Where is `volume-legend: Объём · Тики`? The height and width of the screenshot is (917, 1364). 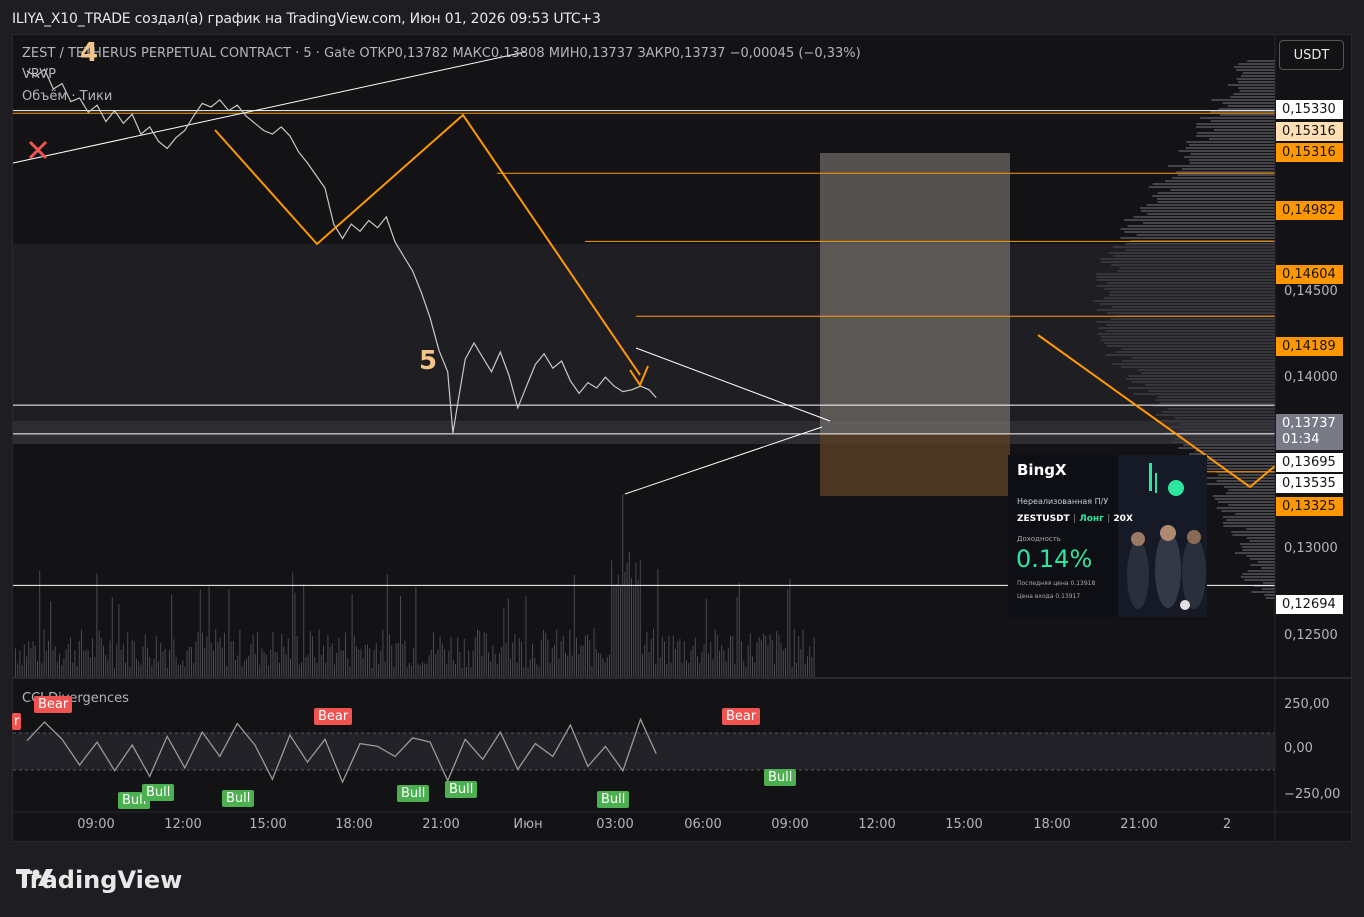 volume-legend: Объём · Тики is located at coordinates (67, 96).